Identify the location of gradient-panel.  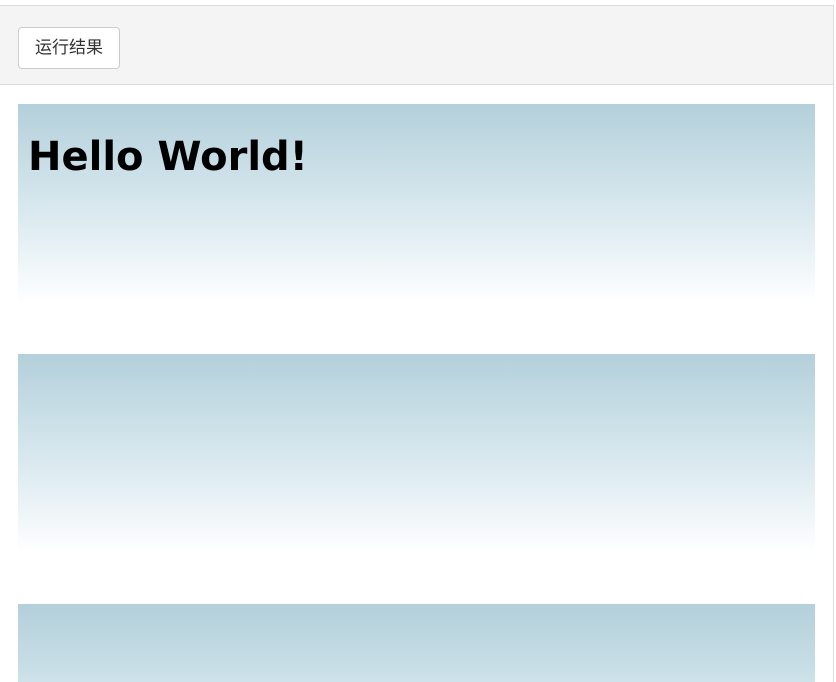
(416, 643).